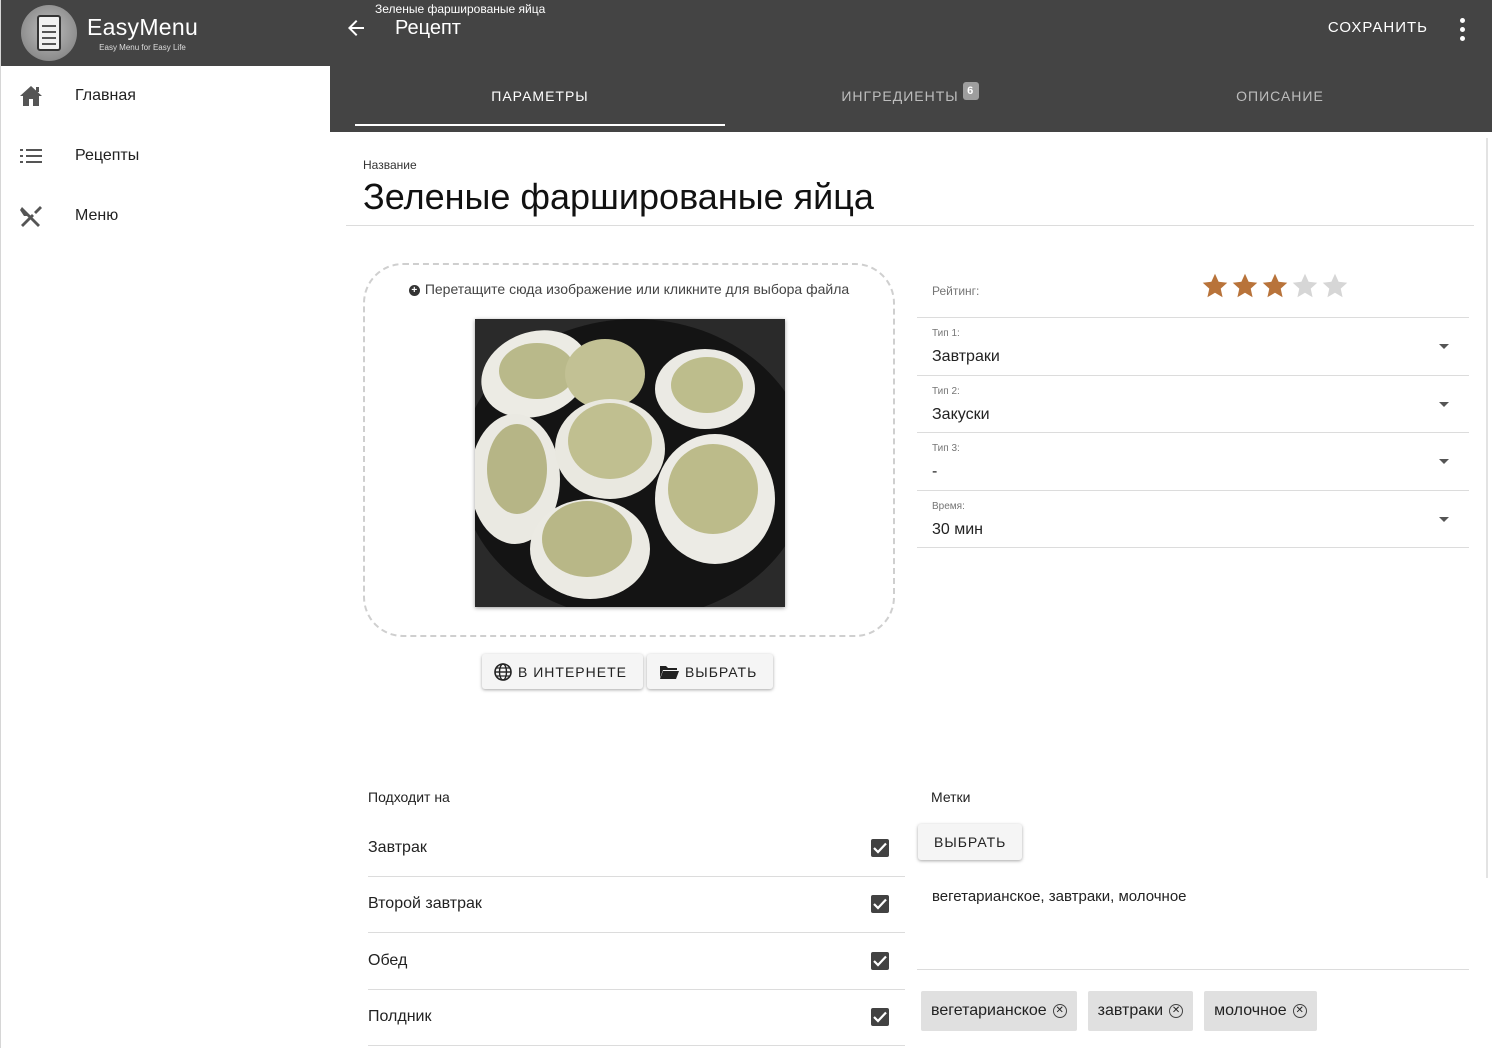  What do you see at coordinates (1193, 347) in the screenshot?
I see `type1-select: Тип 1: Завтраки` at bounding box center [1193, 347].